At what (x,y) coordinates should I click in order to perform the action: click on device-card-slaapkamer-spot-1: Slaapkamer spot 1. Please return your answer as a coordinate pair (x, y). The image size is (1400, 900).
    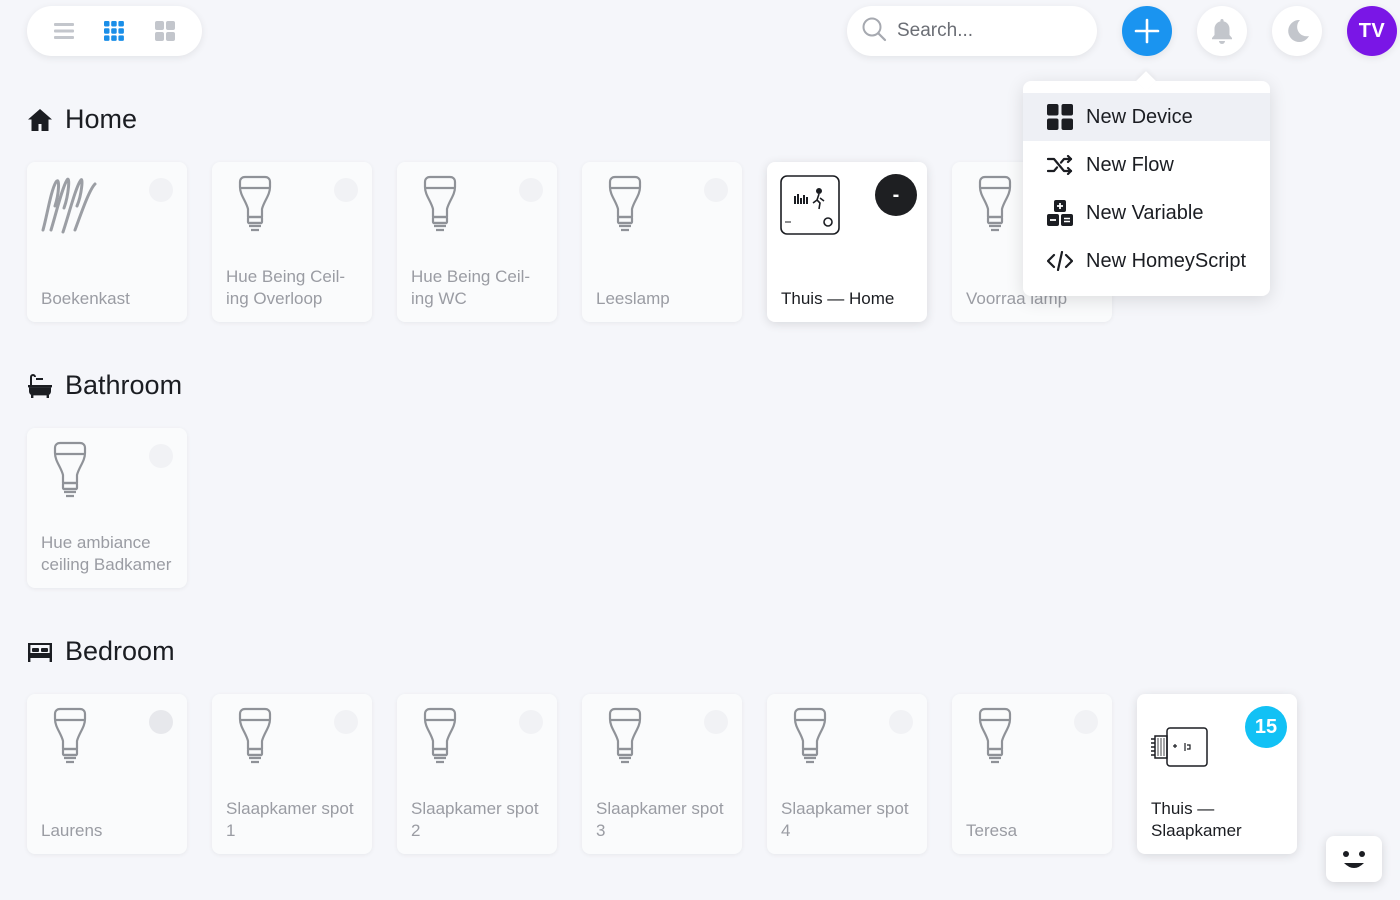
    Looking at the image, I should click on (292, 774).